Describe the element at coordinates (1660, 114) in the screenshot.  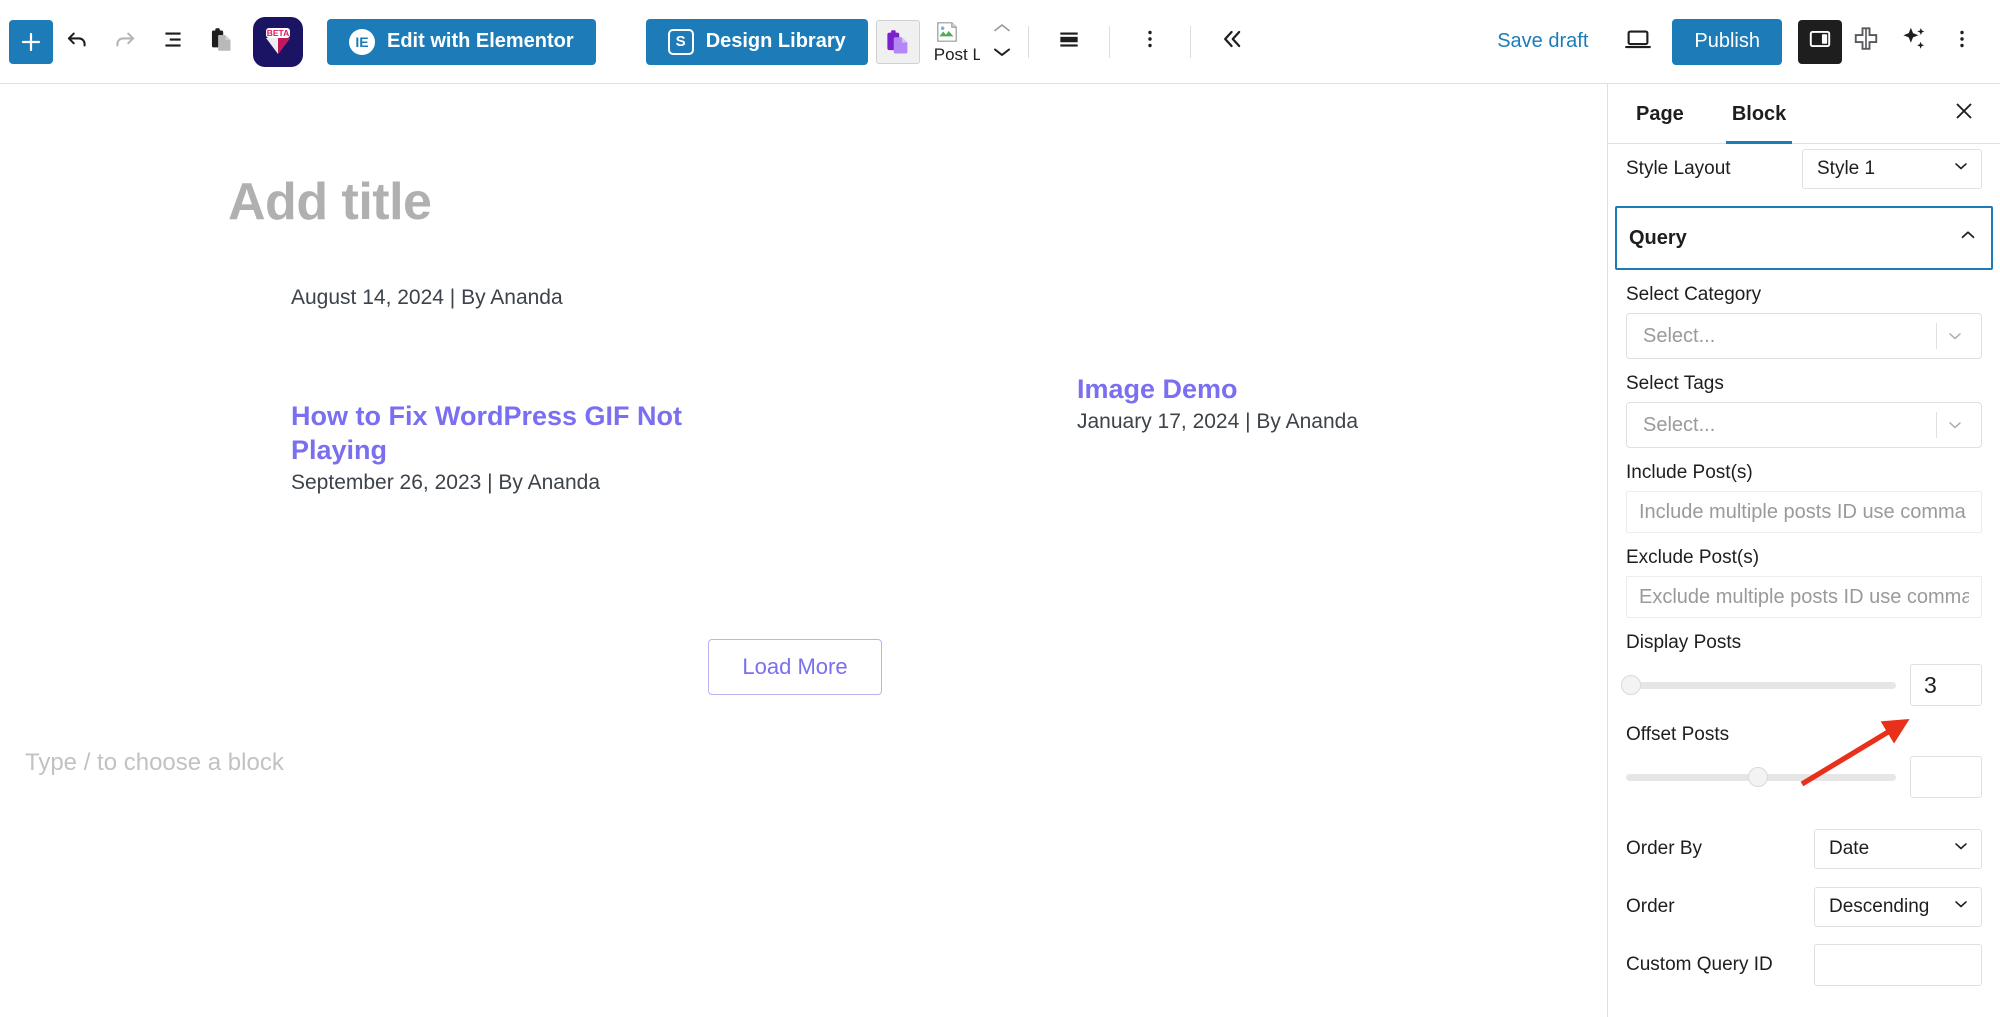
I see `tab-page: Page` at that location.